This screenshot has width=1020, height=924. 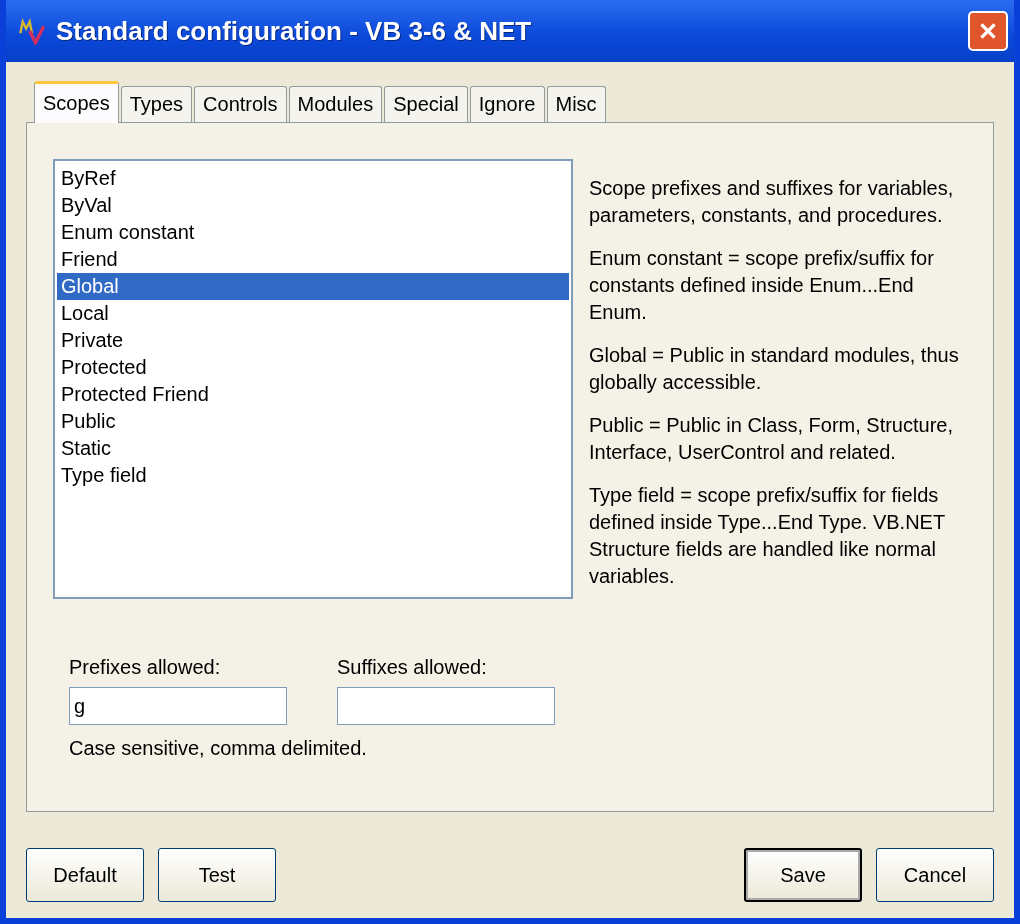 I want to click on close-button, so click(x=988, y=31).